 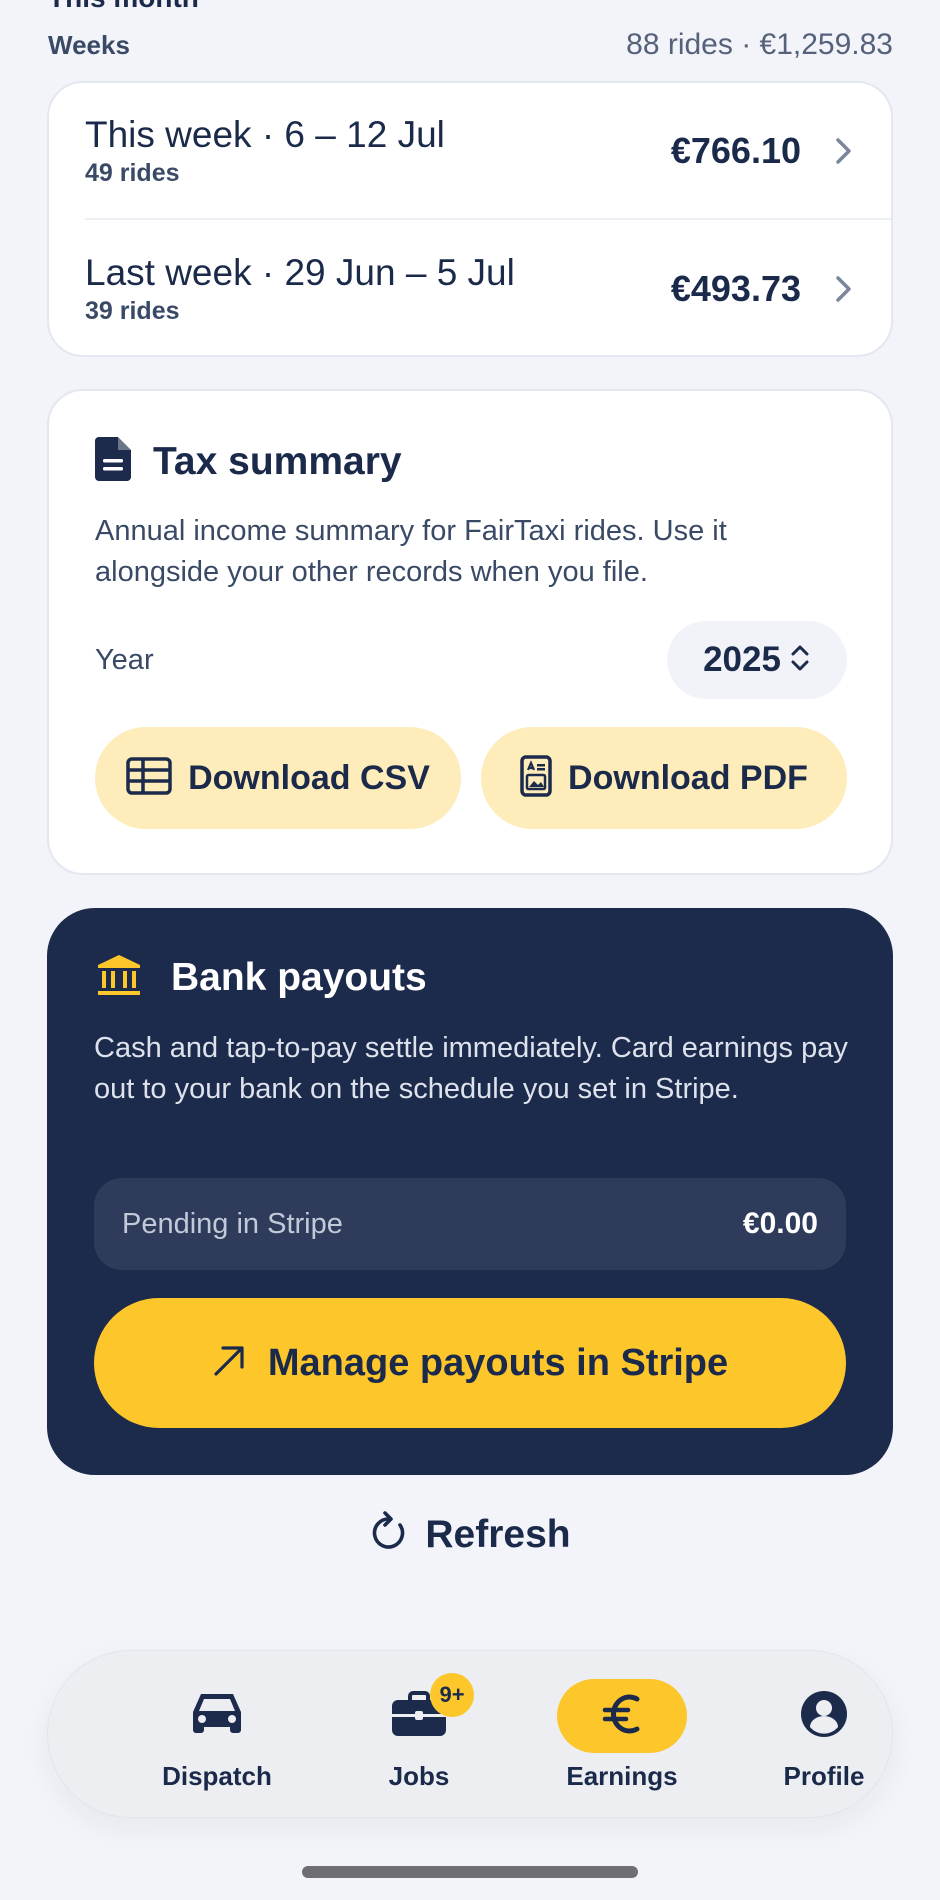 I want to click on year-select: 2025, so click(x=757, y=660).